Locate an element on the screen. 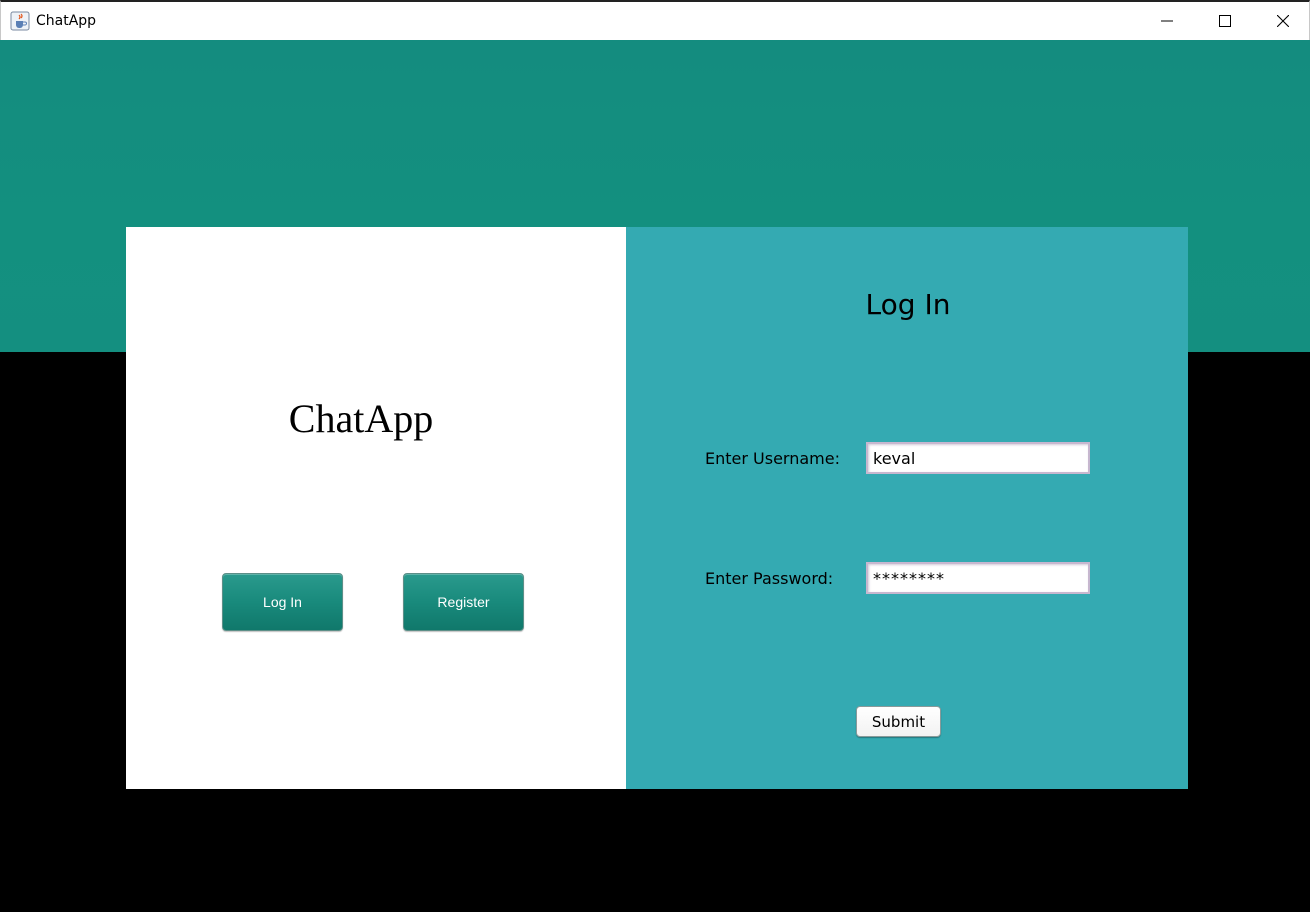 This screenshot has width=1310, height=912. close-button is located at coordinates (1282, 21).